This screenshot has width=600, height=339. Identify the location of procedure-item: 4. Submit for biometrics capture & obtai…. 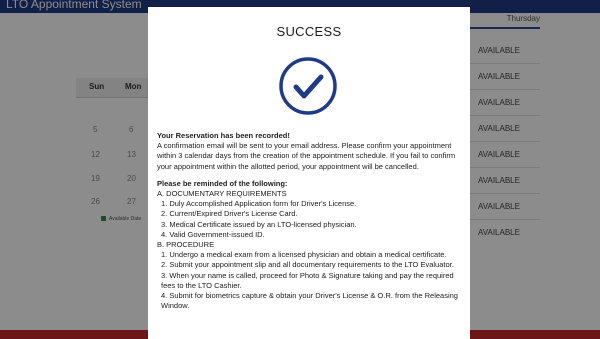
(309, 301).